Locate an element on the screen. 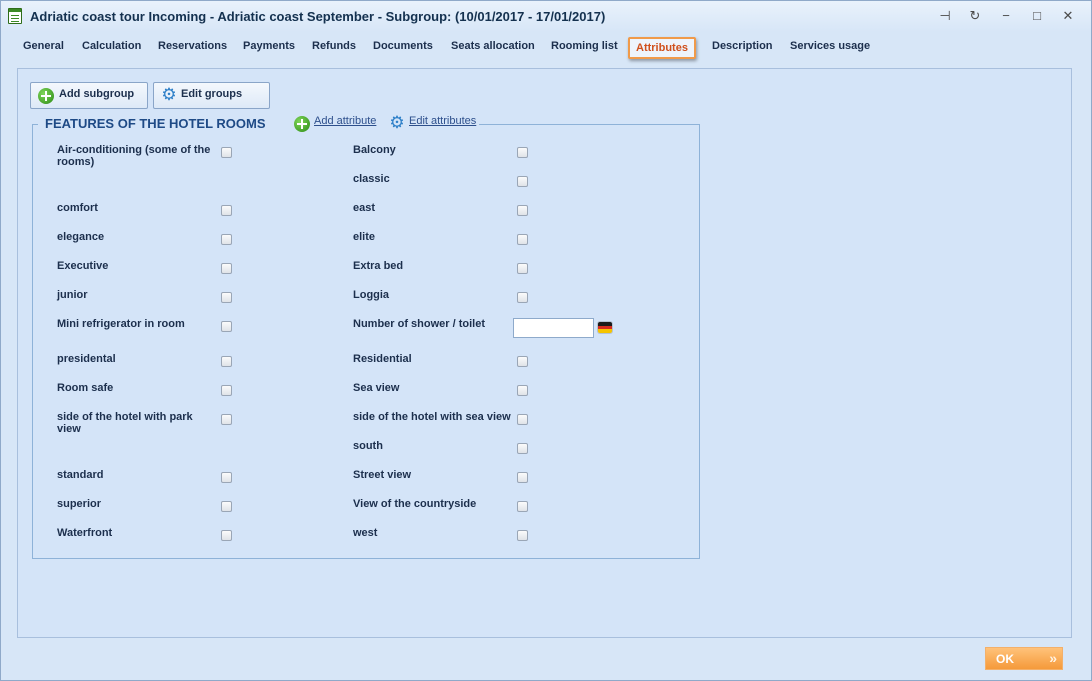  tab-general: General is located at coordinates (43, 46).